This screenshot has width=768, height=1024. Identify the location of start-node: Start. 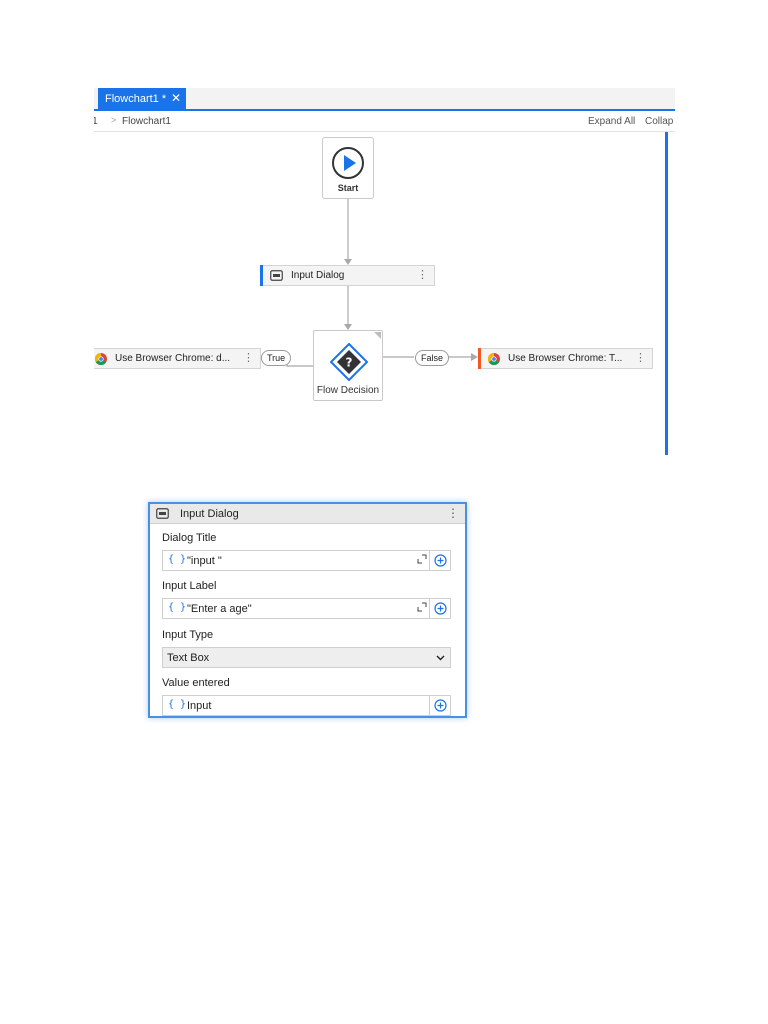
(348, 168).